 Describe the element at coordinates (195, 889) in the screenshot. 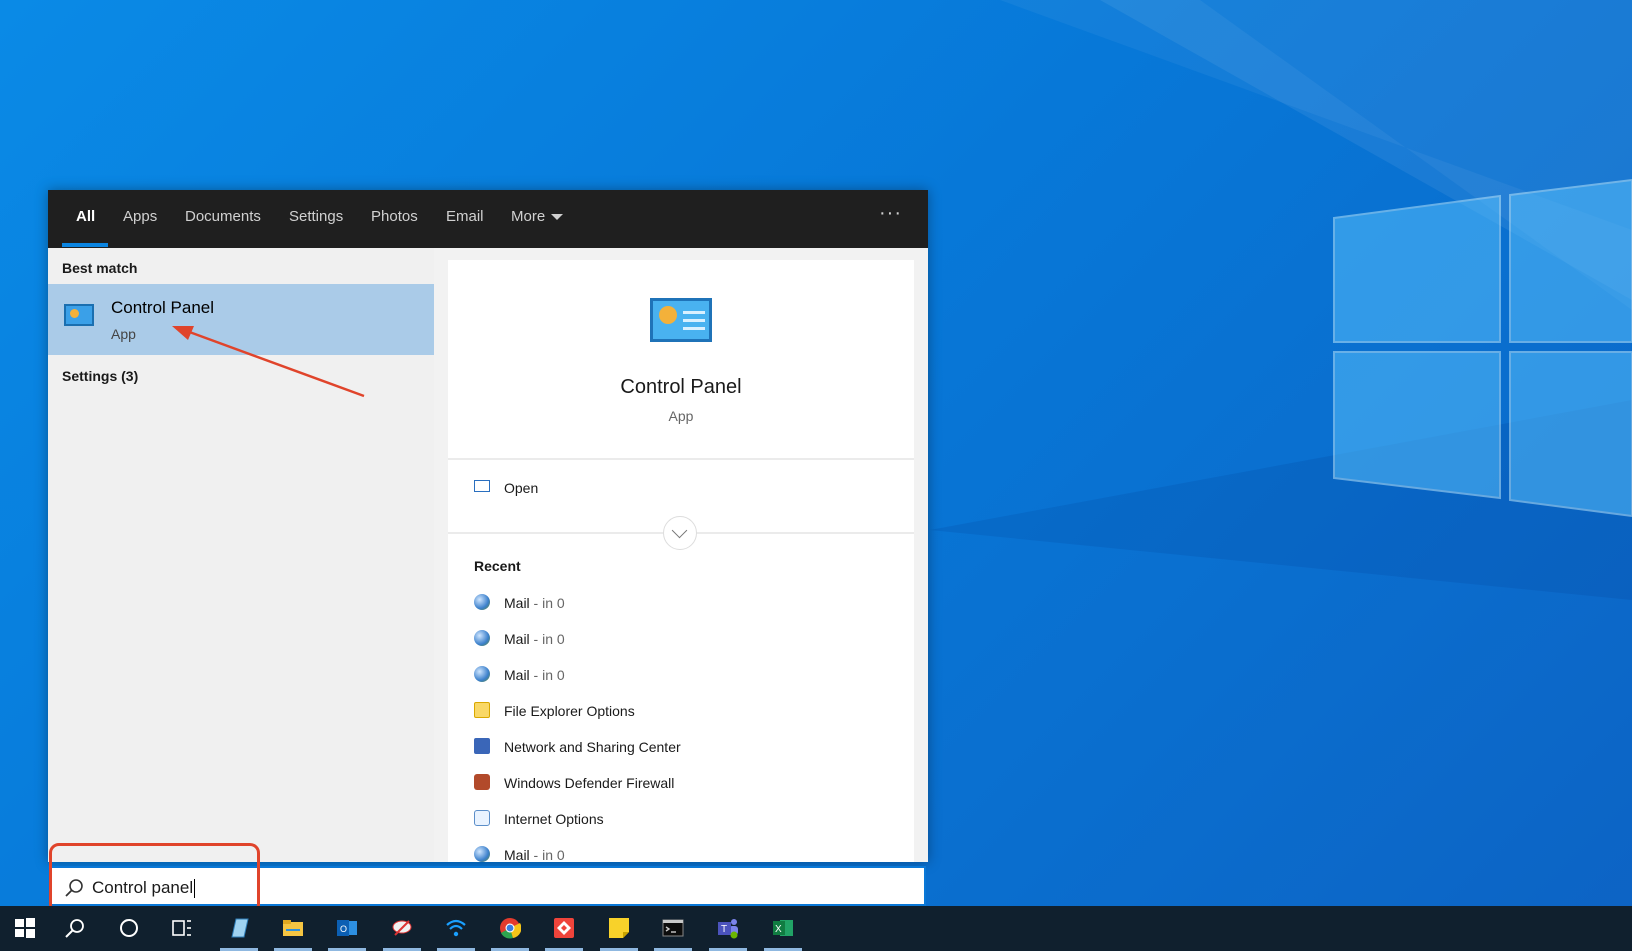

I see `text-caret` at that location.